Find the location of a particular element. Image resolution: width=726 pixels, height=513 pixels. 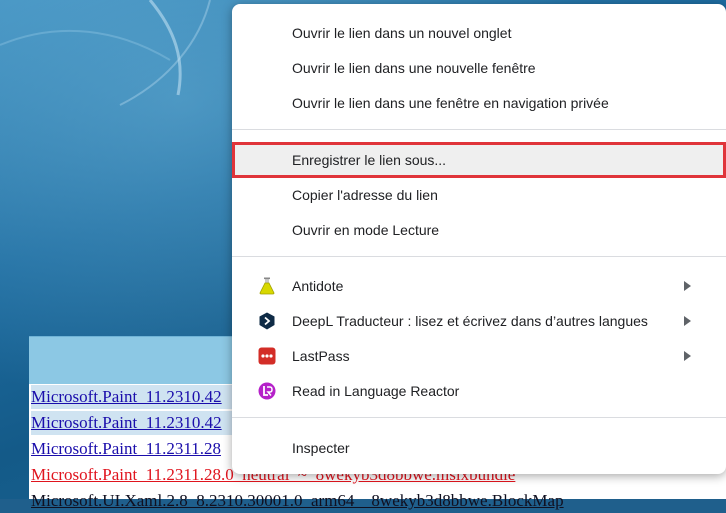

antidote-flask-icon is located at coordinates (267, 286).